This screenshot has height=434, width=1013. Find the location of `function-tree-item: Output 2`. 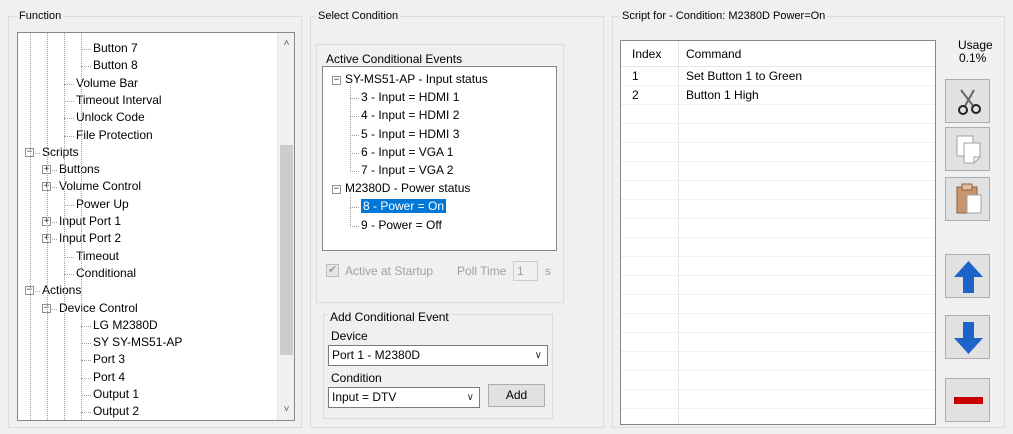

function-tree-item: Output 2 is located at coordinates (116, 411).